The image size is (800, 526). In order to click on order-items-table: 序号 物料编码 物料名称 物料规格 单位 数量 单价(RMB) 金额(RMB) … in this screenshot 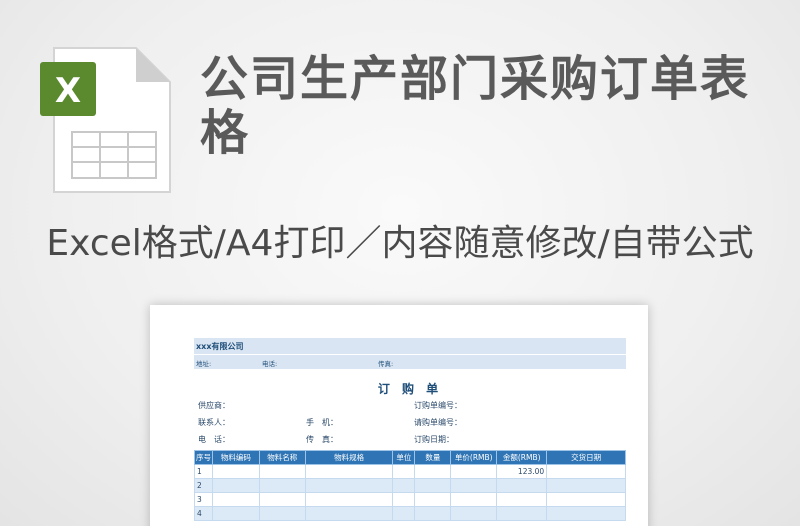, I will do `click(410, 485)`.